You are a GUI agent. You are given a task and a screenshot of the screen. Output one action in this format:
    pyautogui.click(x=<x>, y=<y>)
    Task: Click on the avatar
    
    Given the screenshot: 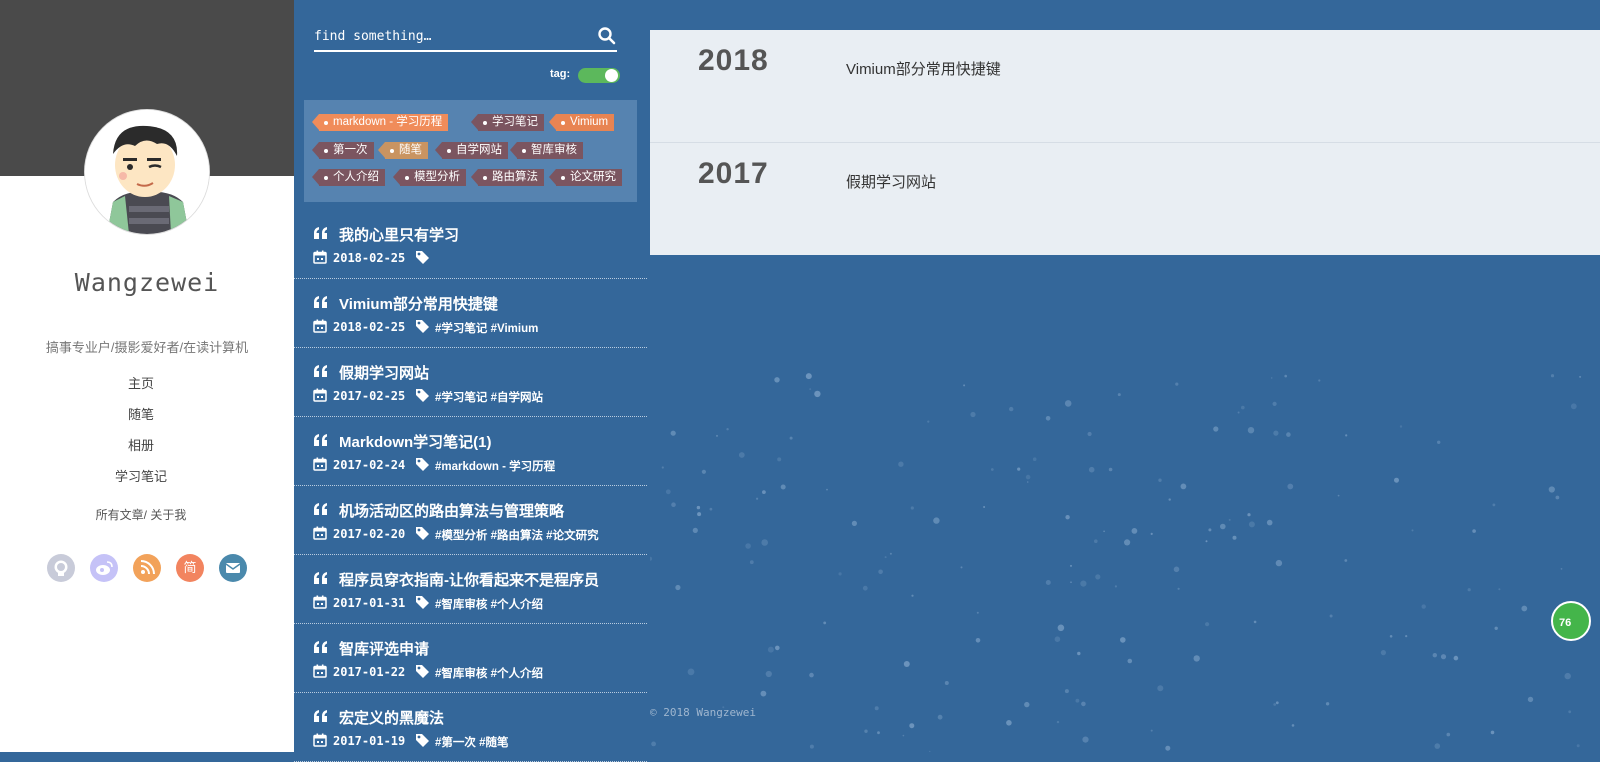 What is the action you would take?
    pyautogui.click(x=147, y=172)
    